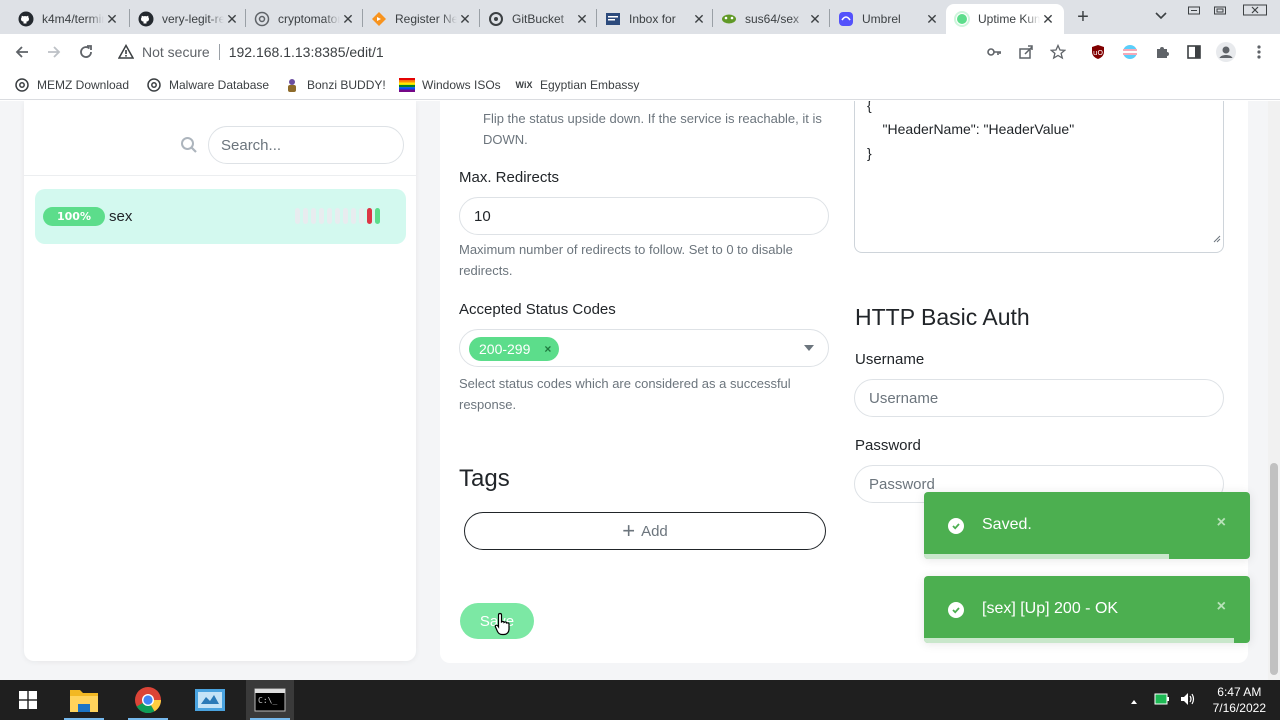  Describe the element at coordinates (1239, 692) in the screenshot. I see `clock-time: 6:47 AM` at that location.